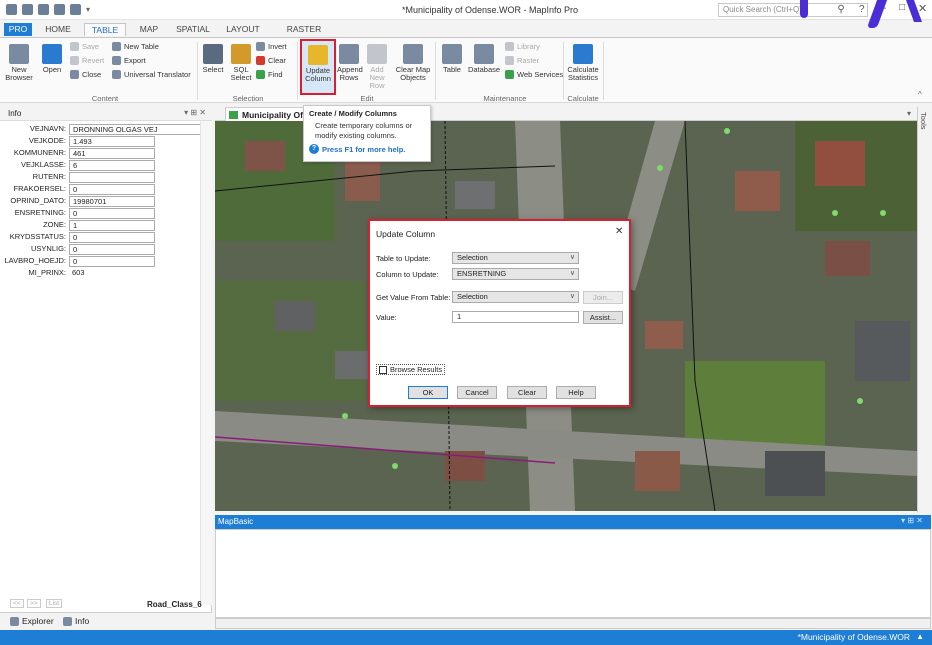  What do you see at coordinates (922, 8) in the screenshot?
I see `close-window-button: ✕` at bounding box center [922, 8].